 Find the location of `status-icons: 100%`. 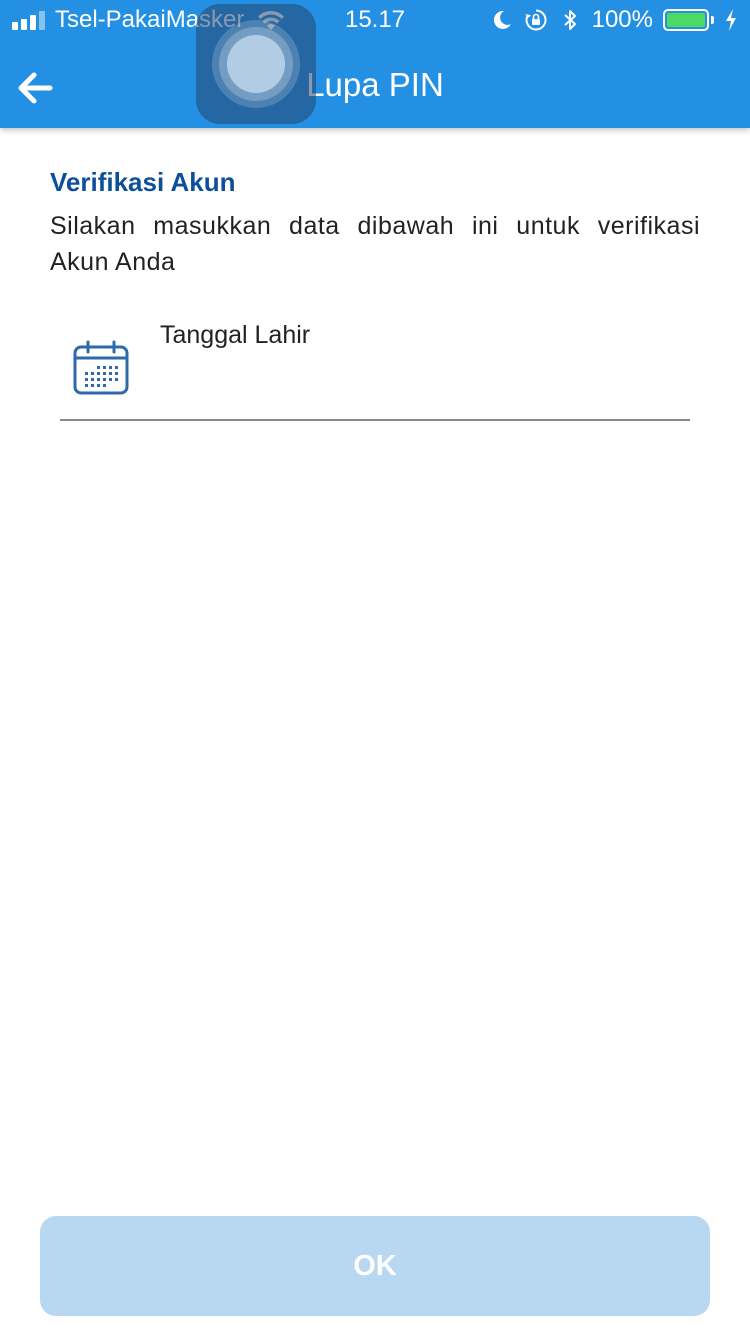

status-icons: 100% is located at coordinates (614, 20).